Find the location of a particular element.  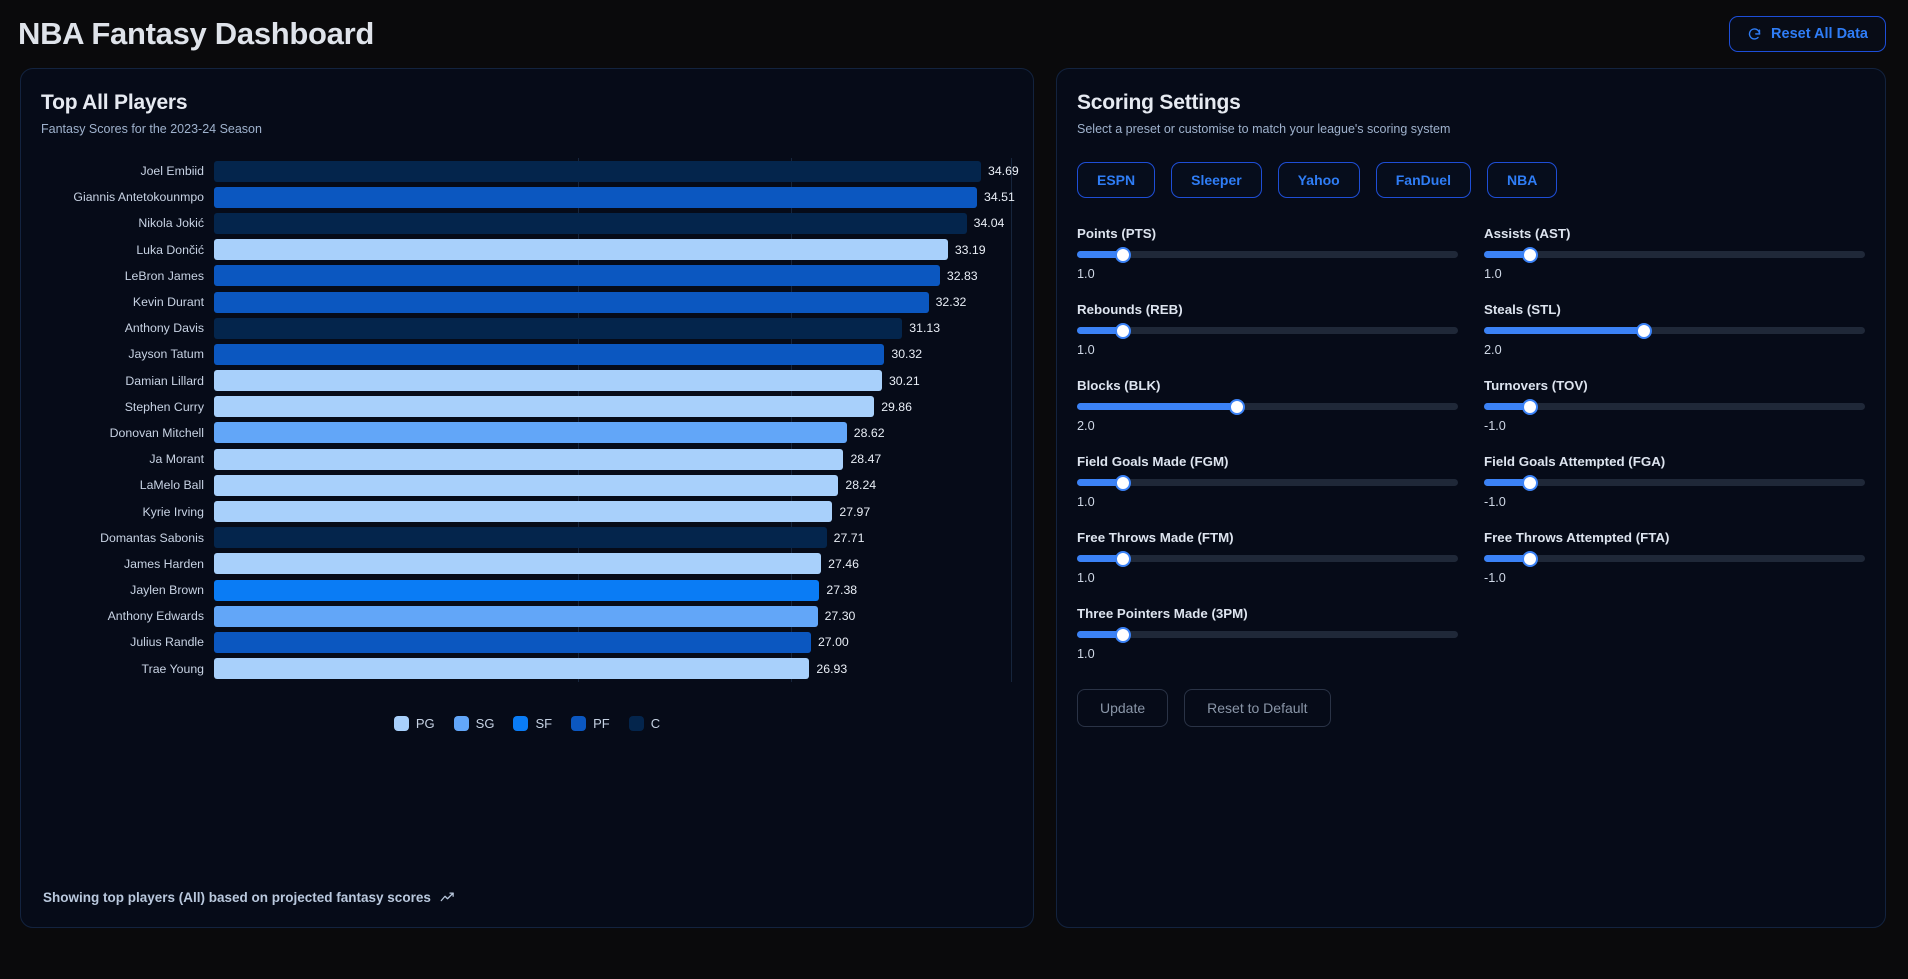

chart-row: Stephen Curry 29.86 is located at coordinates (516, 407).